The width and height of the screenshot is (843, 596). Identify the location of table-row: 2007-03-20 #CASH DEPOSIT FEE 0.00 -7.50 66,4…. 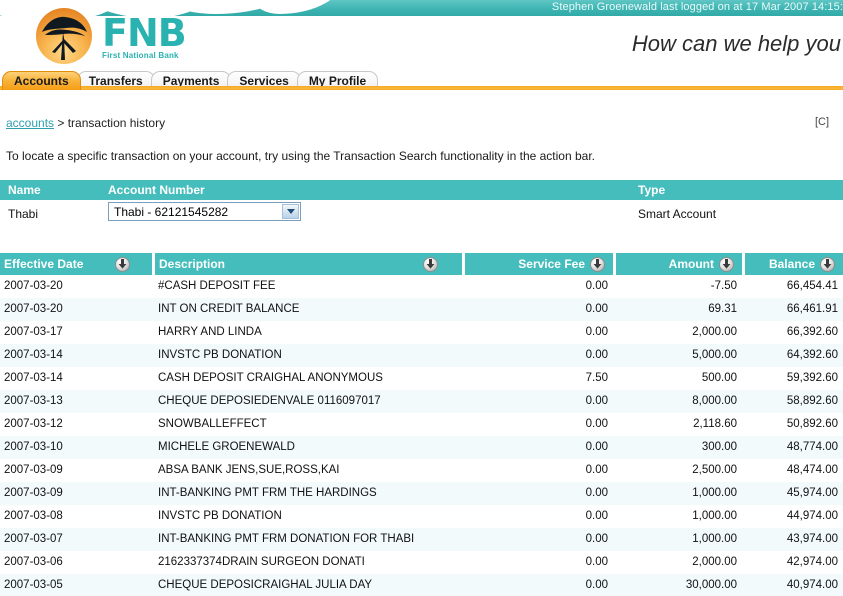
(421, 286).